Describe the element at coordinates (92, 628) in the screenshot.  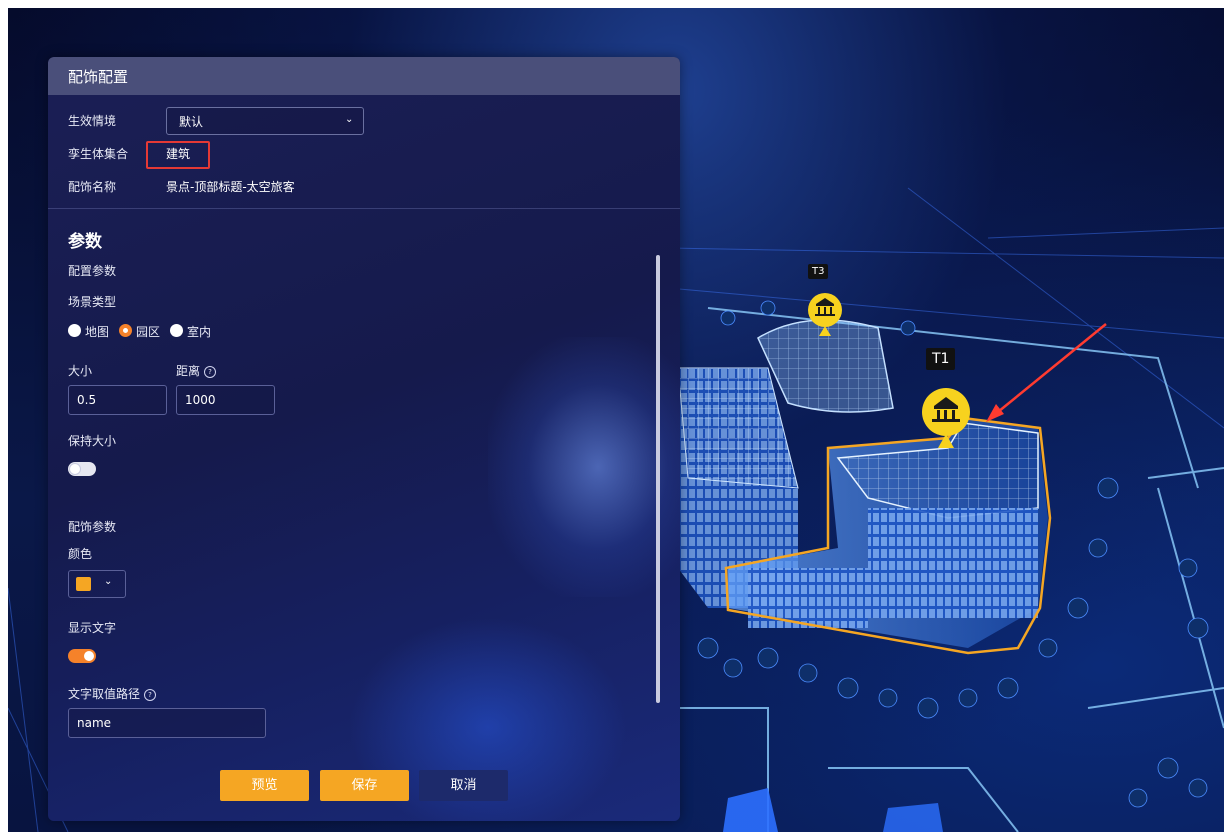
I see `show-text-label: 显示文字` at that location.